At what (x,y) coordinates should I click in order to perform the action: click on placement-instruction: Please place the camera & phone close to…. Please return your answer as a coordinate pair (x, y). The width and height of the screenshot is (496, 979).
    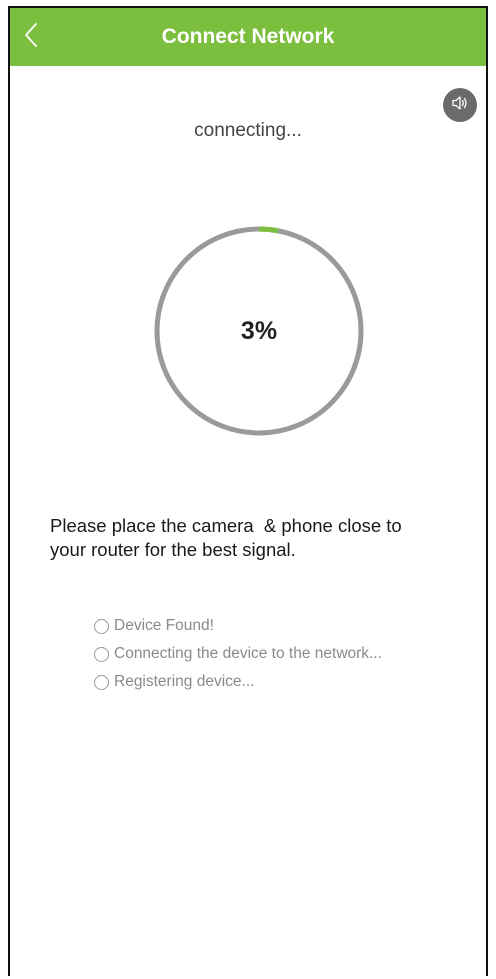
    Looking at the image, I should click on (260, 538).